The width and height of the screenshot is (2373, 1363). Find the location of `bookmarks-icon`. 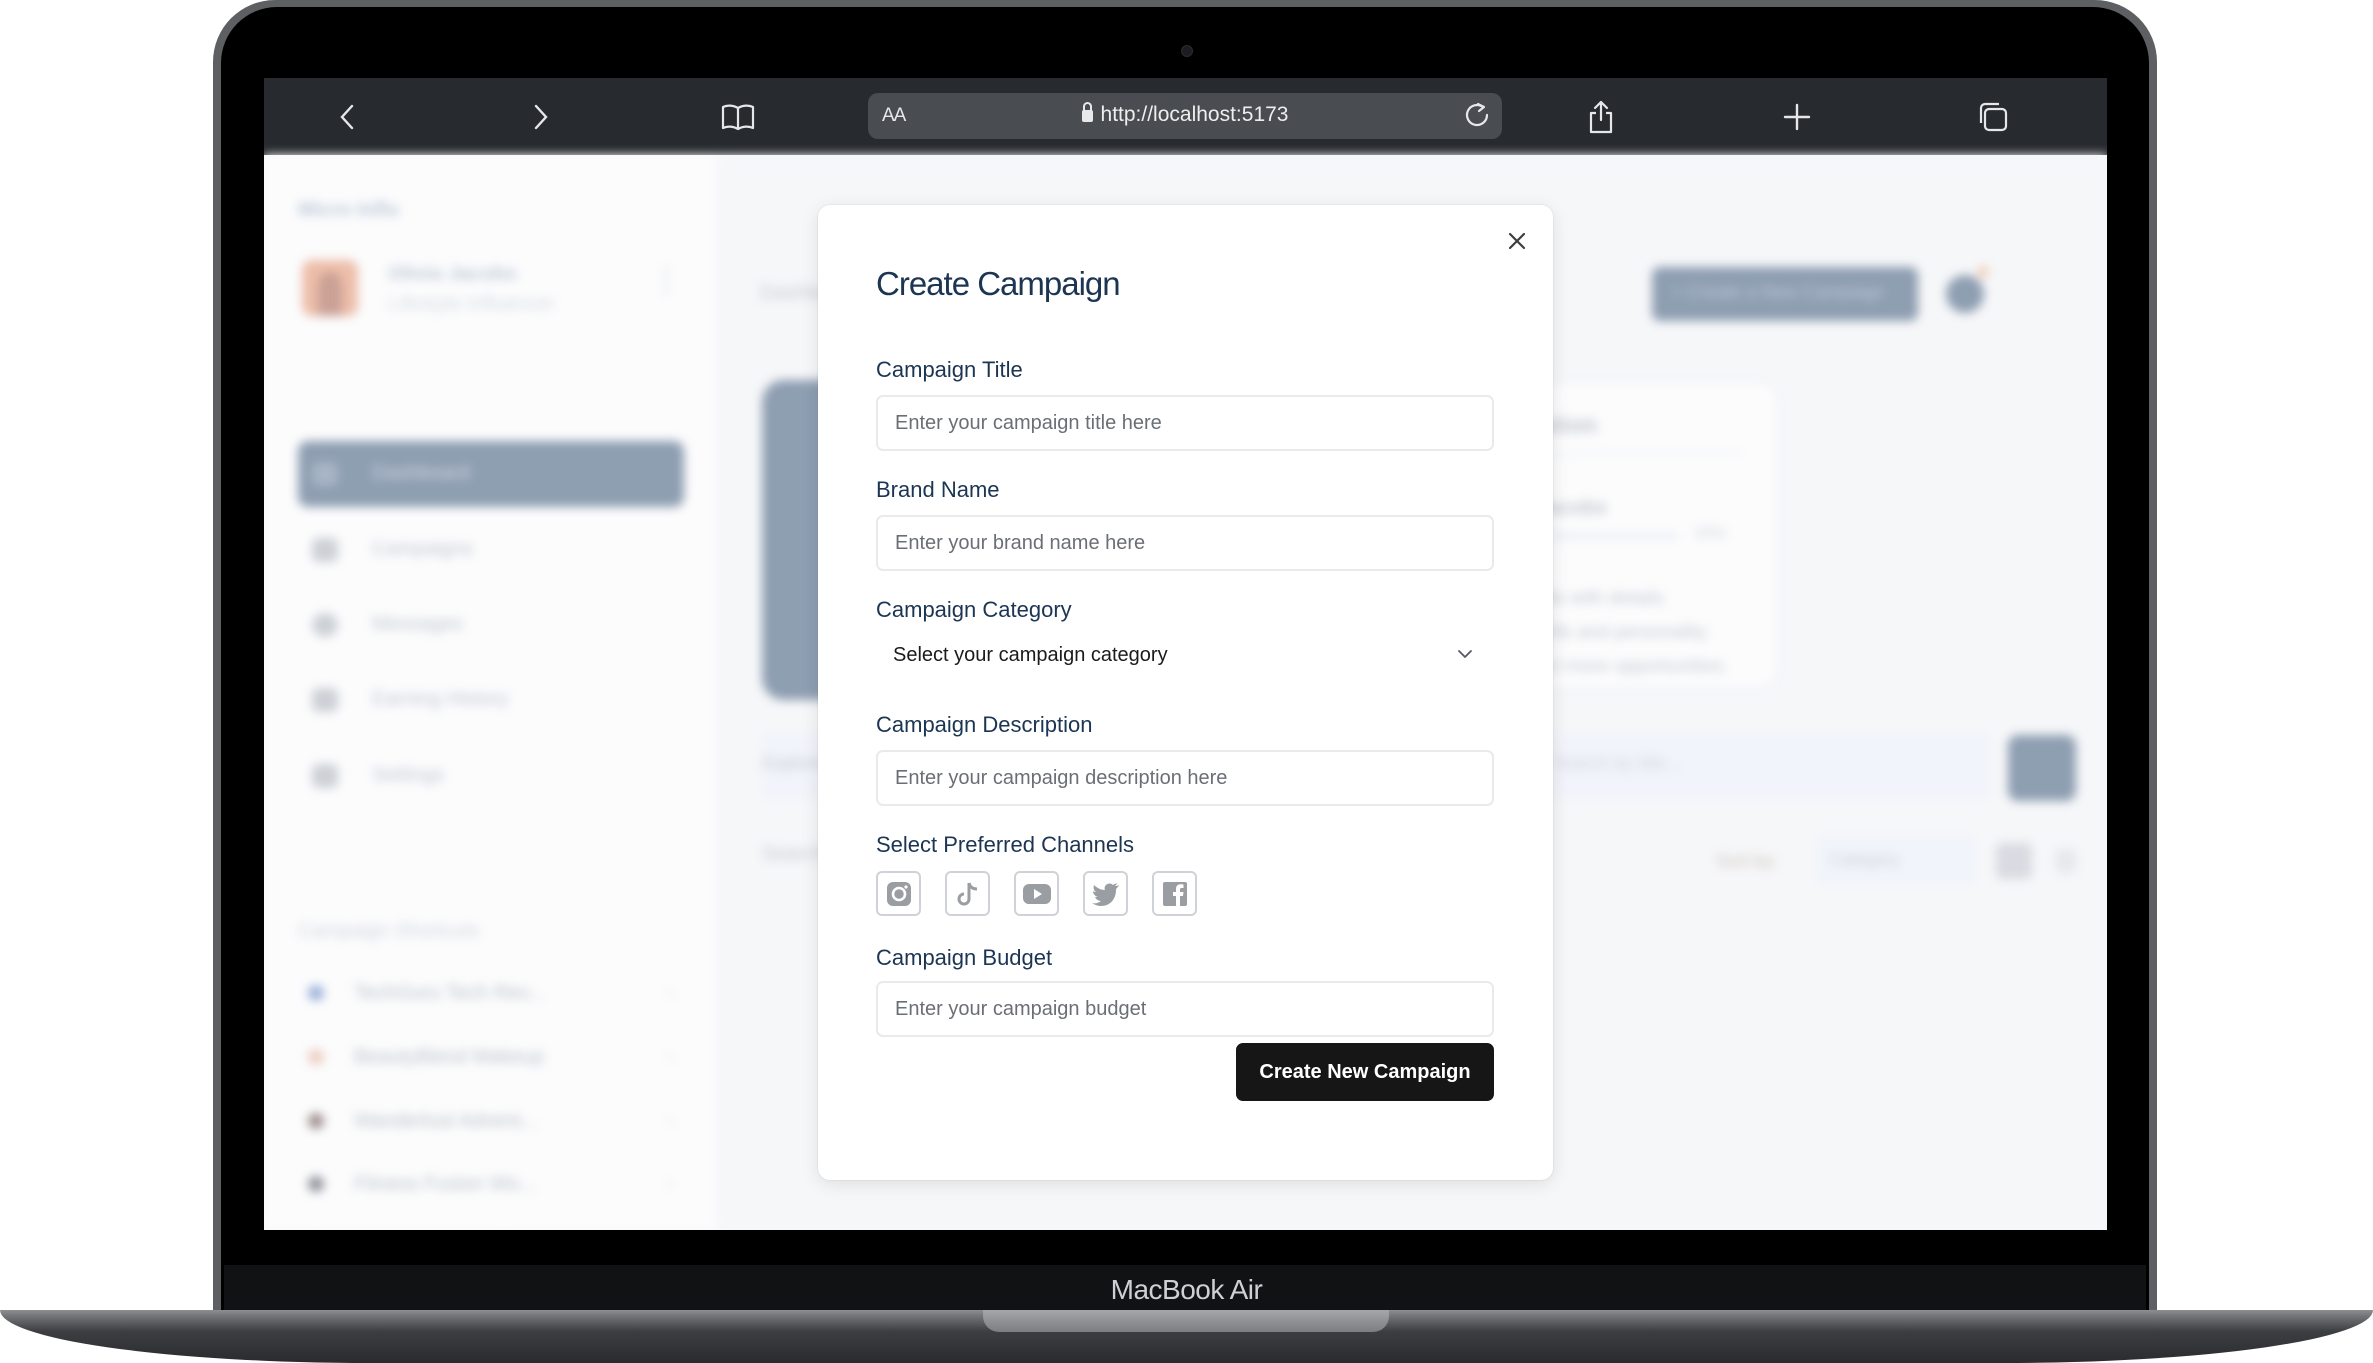

bookmarks-icon is located at coordinates (738, 117).